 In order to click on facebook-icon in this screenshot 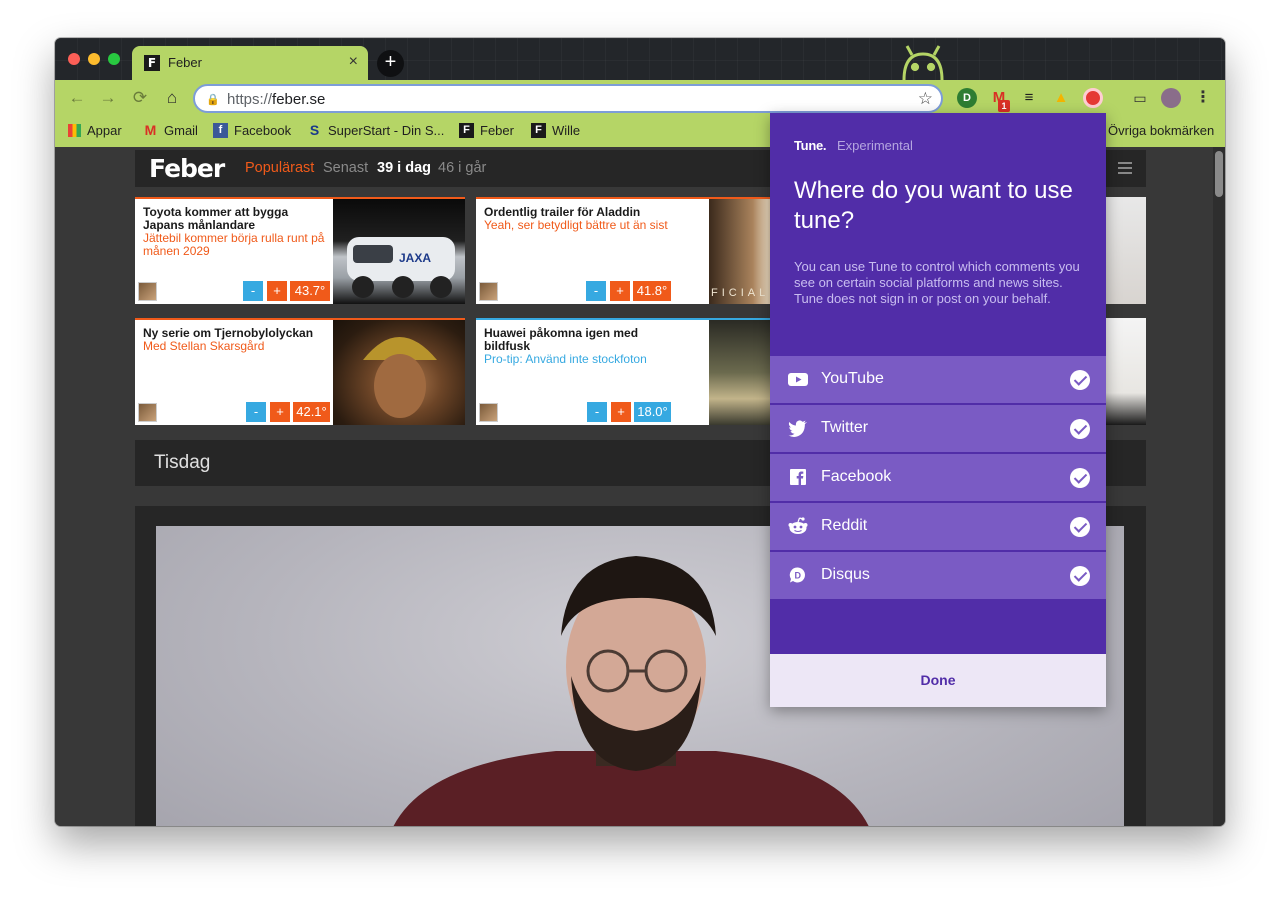, I will do `click(798, 477)`.